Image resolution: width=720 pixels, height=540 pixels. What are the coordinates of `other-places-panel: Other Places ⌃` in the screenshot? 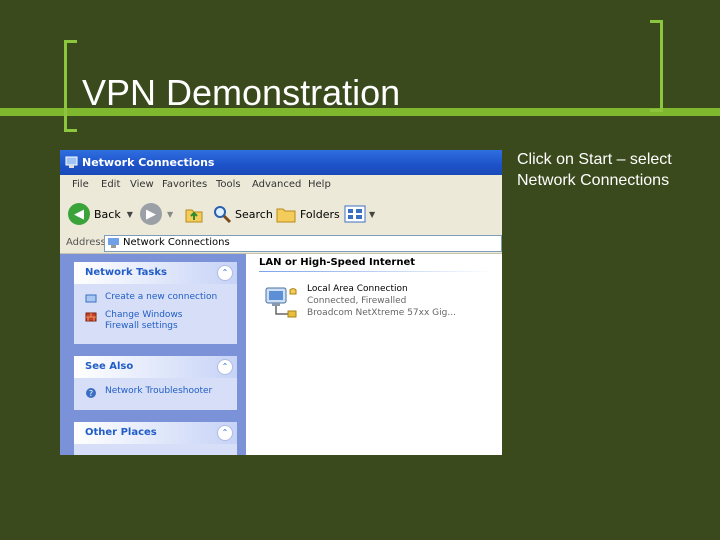 It's located at (155, 438).